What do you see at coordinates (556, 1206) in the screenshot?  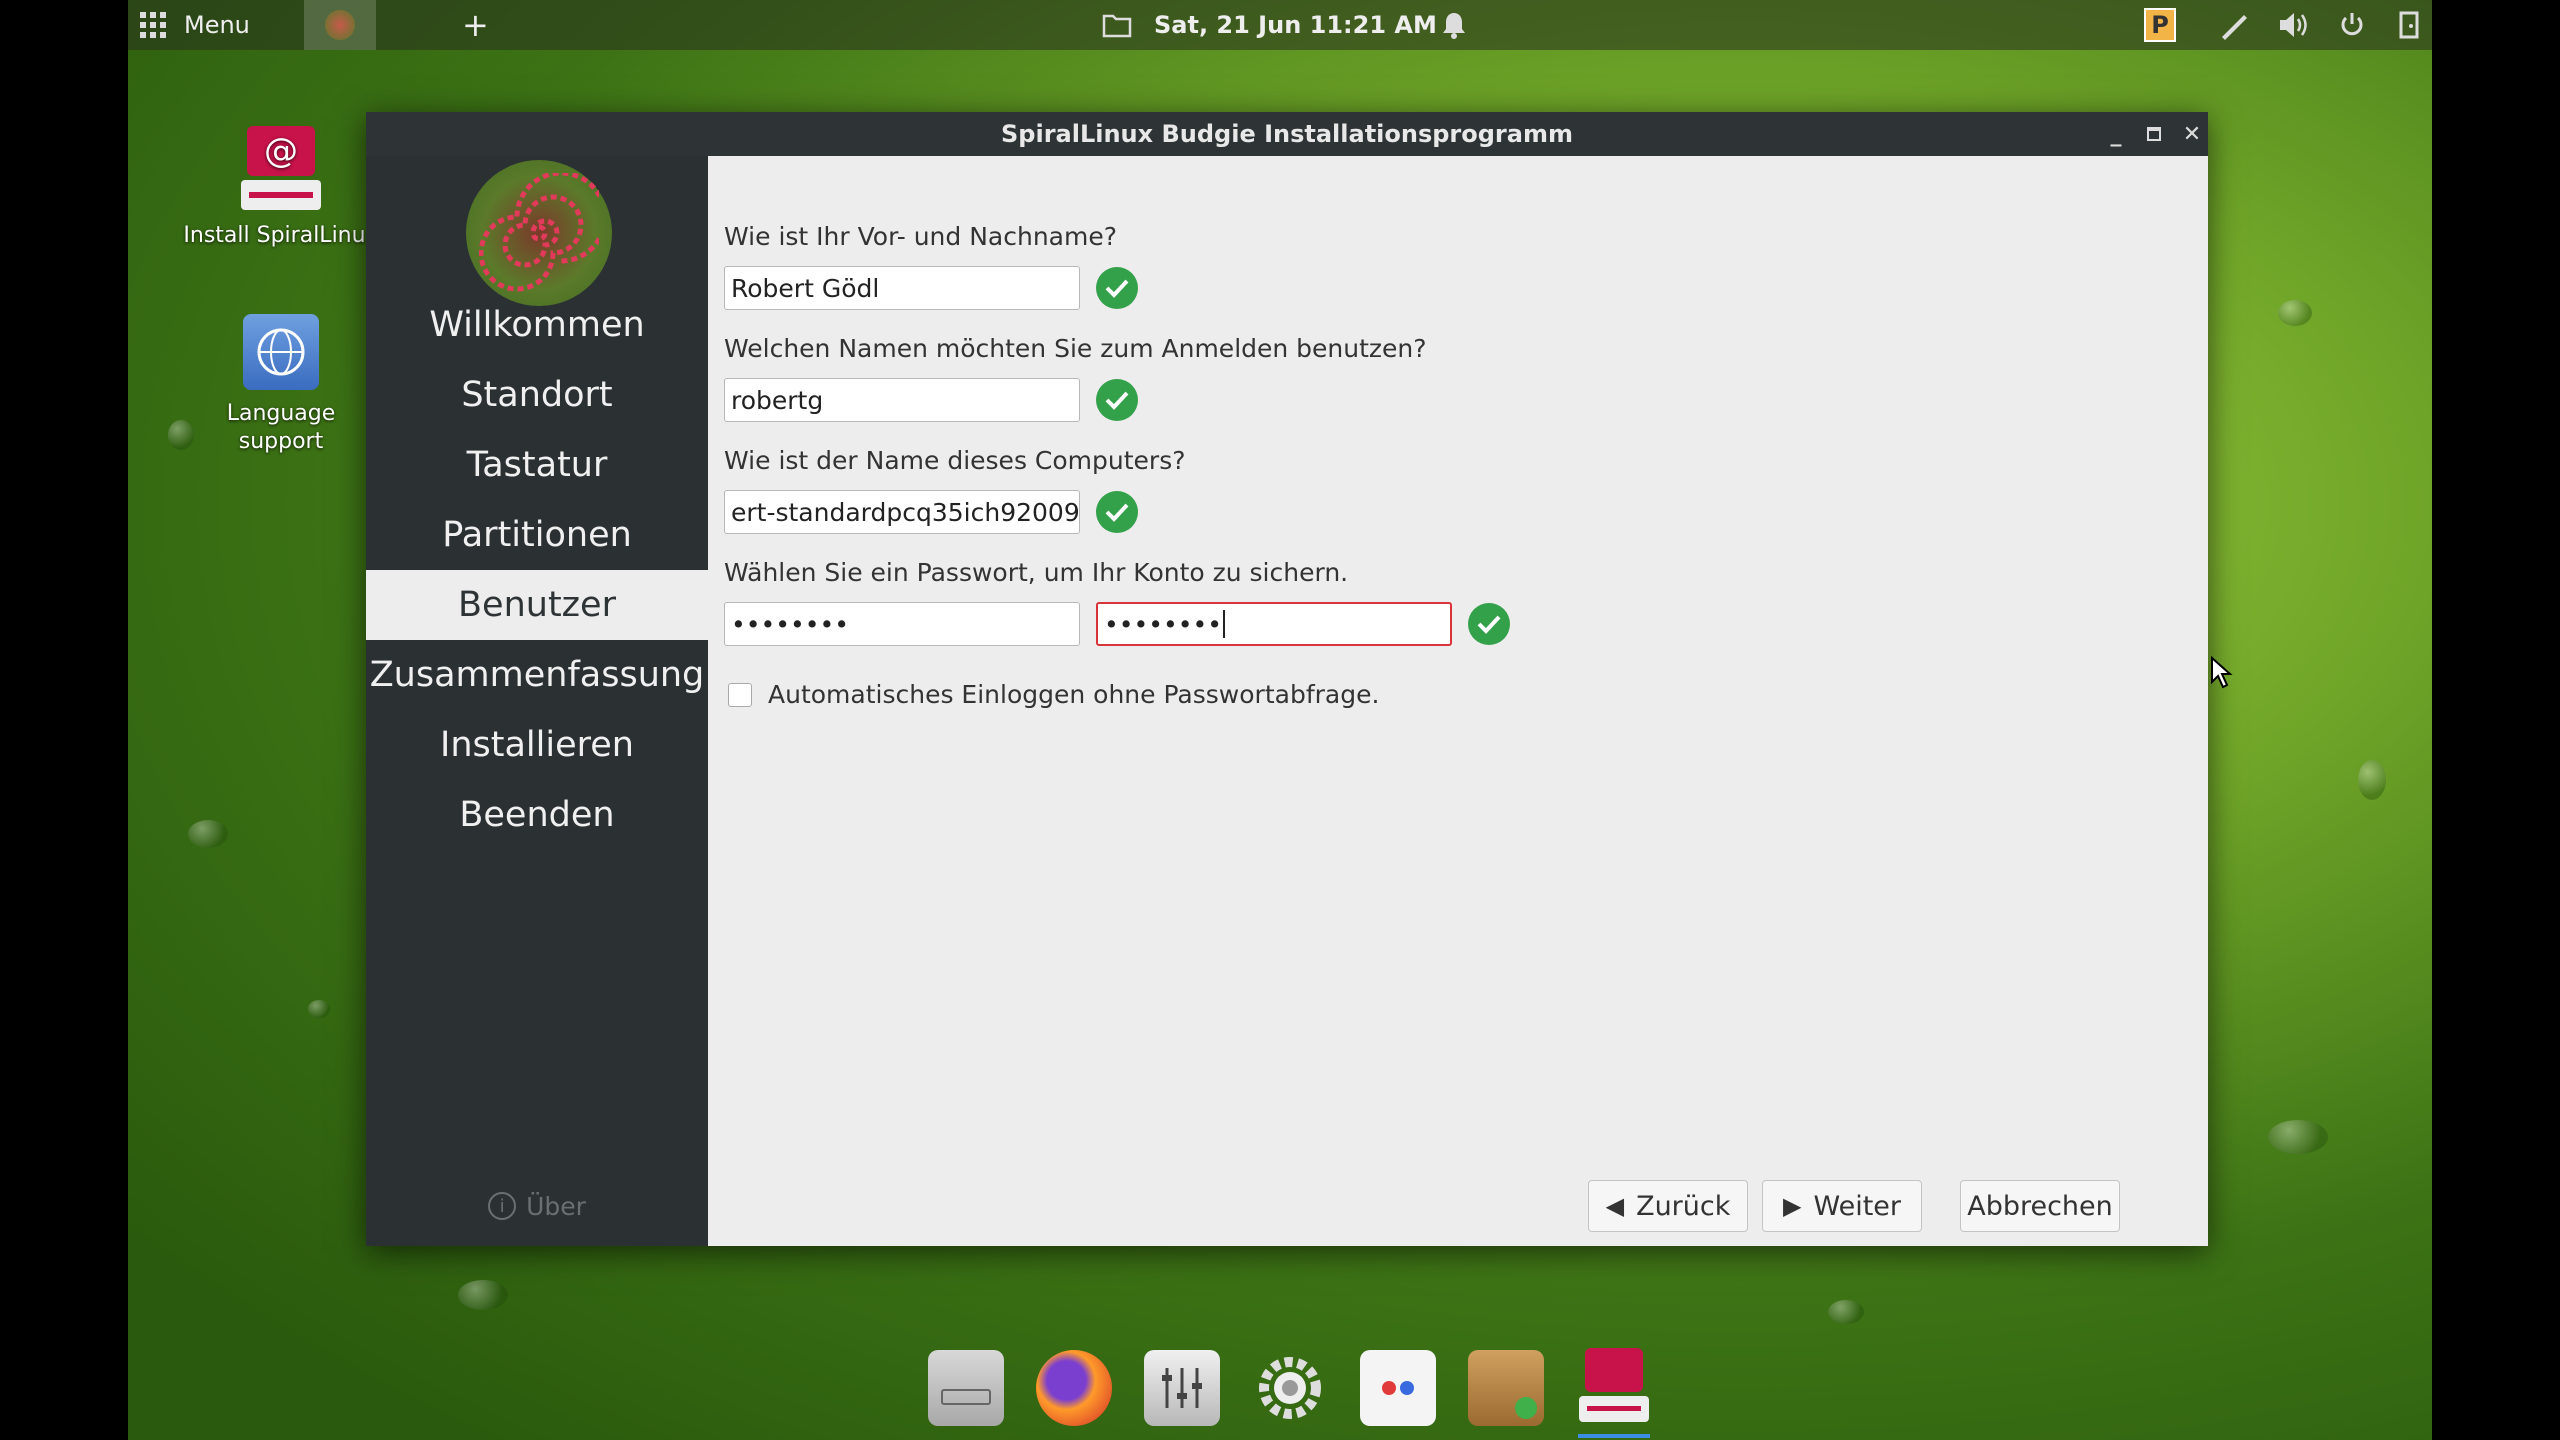 I see `about-label: Über` at bounding box center [556, 1206].